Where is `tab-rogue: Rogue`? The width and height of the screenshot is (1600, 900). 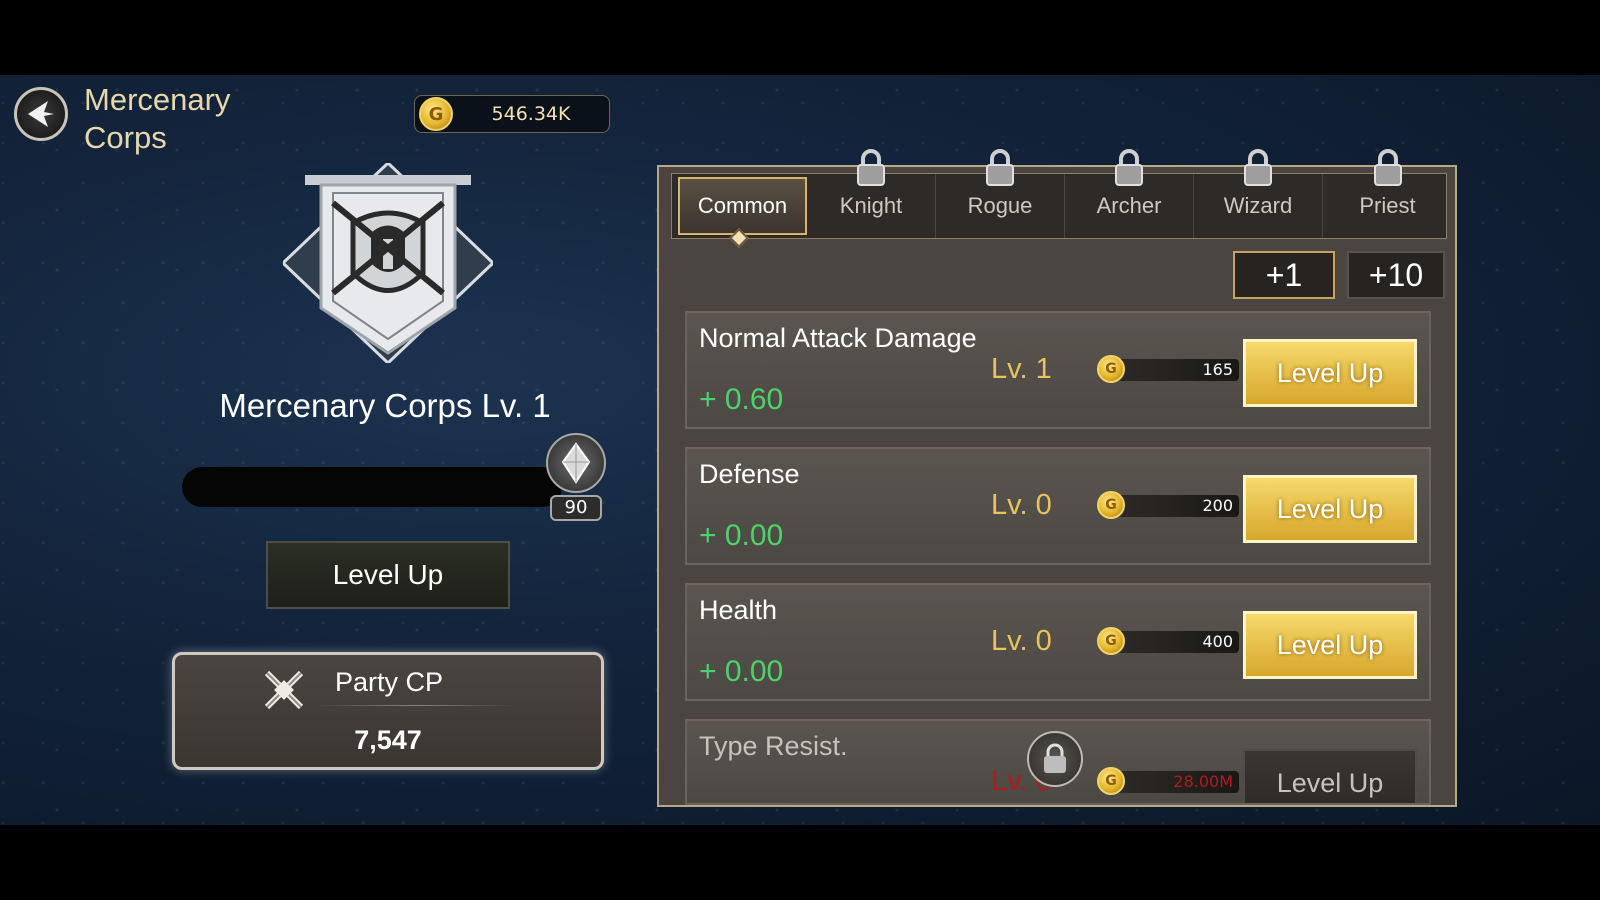
tab-rogue: Rogue is located at coordinates (1000, 193).